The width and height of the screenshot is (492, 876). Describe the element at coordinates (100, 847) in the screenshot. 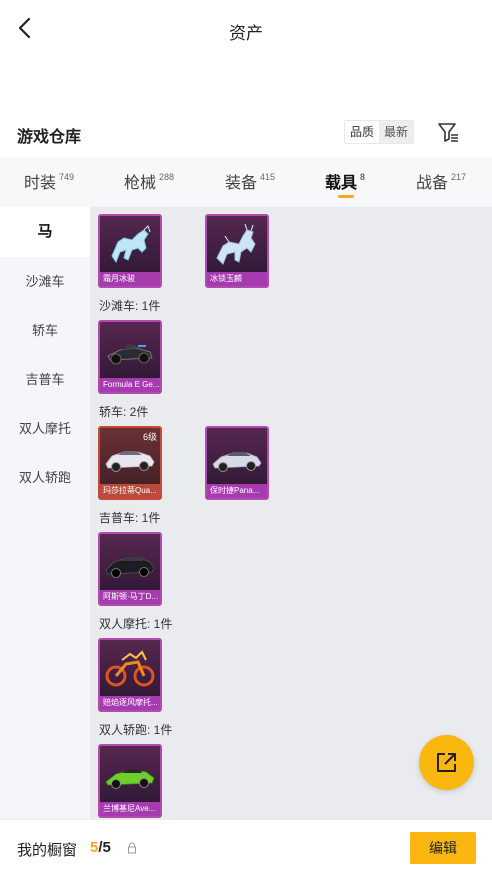

I see `showcase-count: 5/5` at that location.